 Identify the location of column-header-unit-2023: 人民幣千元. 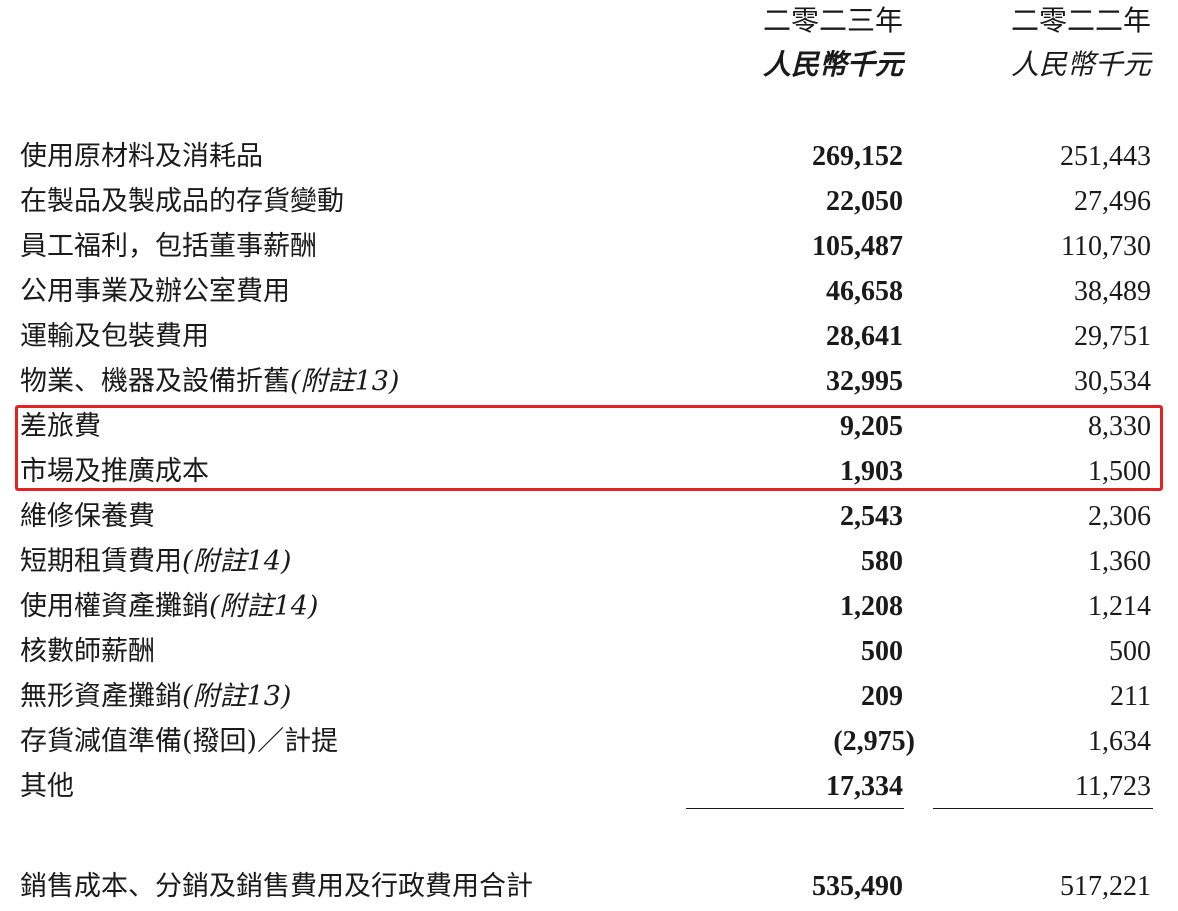
(832, 64).